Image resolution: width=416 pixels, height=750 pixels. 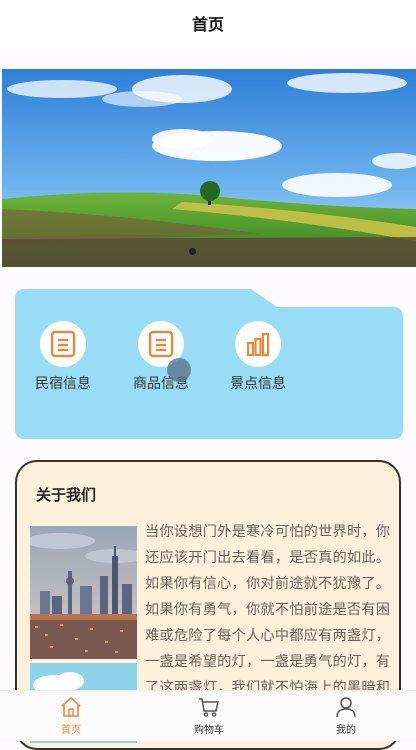 I want to click on tab-label: 首页, so click(x=71, y=730).